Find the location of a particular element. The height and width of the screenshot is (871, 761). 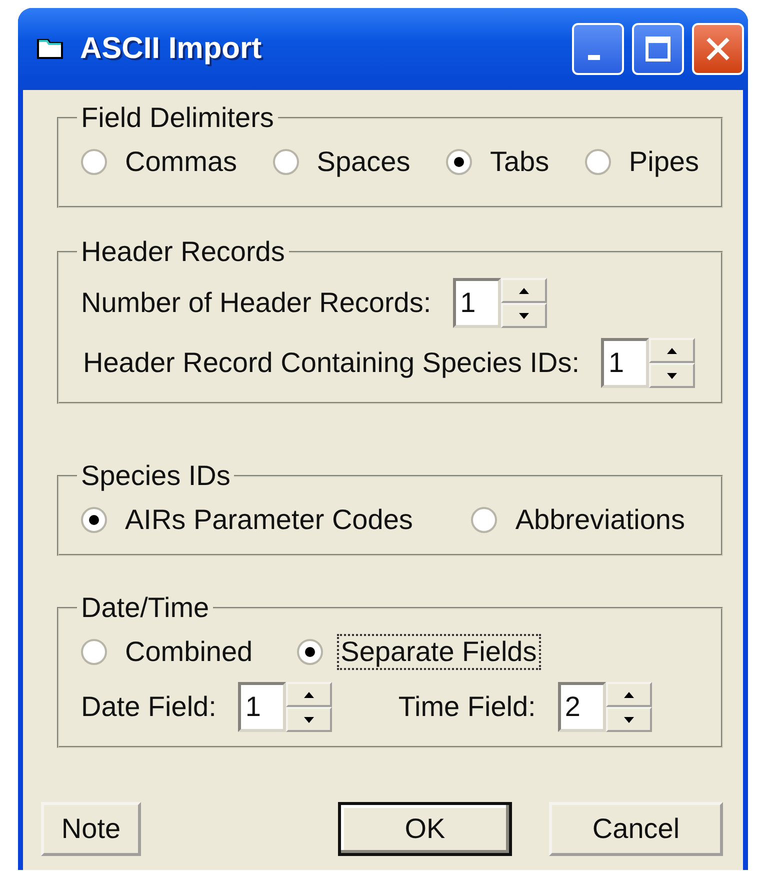

field-label: Time Field: is located at coordinates (467, 707).